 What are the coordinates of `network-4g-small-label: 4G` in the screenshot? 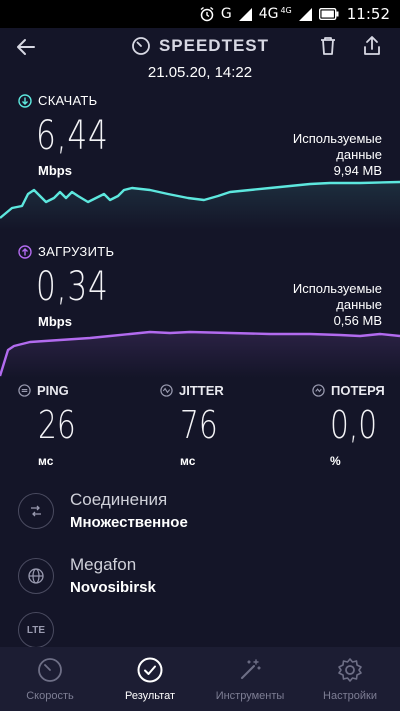 It's located at (286, 10).